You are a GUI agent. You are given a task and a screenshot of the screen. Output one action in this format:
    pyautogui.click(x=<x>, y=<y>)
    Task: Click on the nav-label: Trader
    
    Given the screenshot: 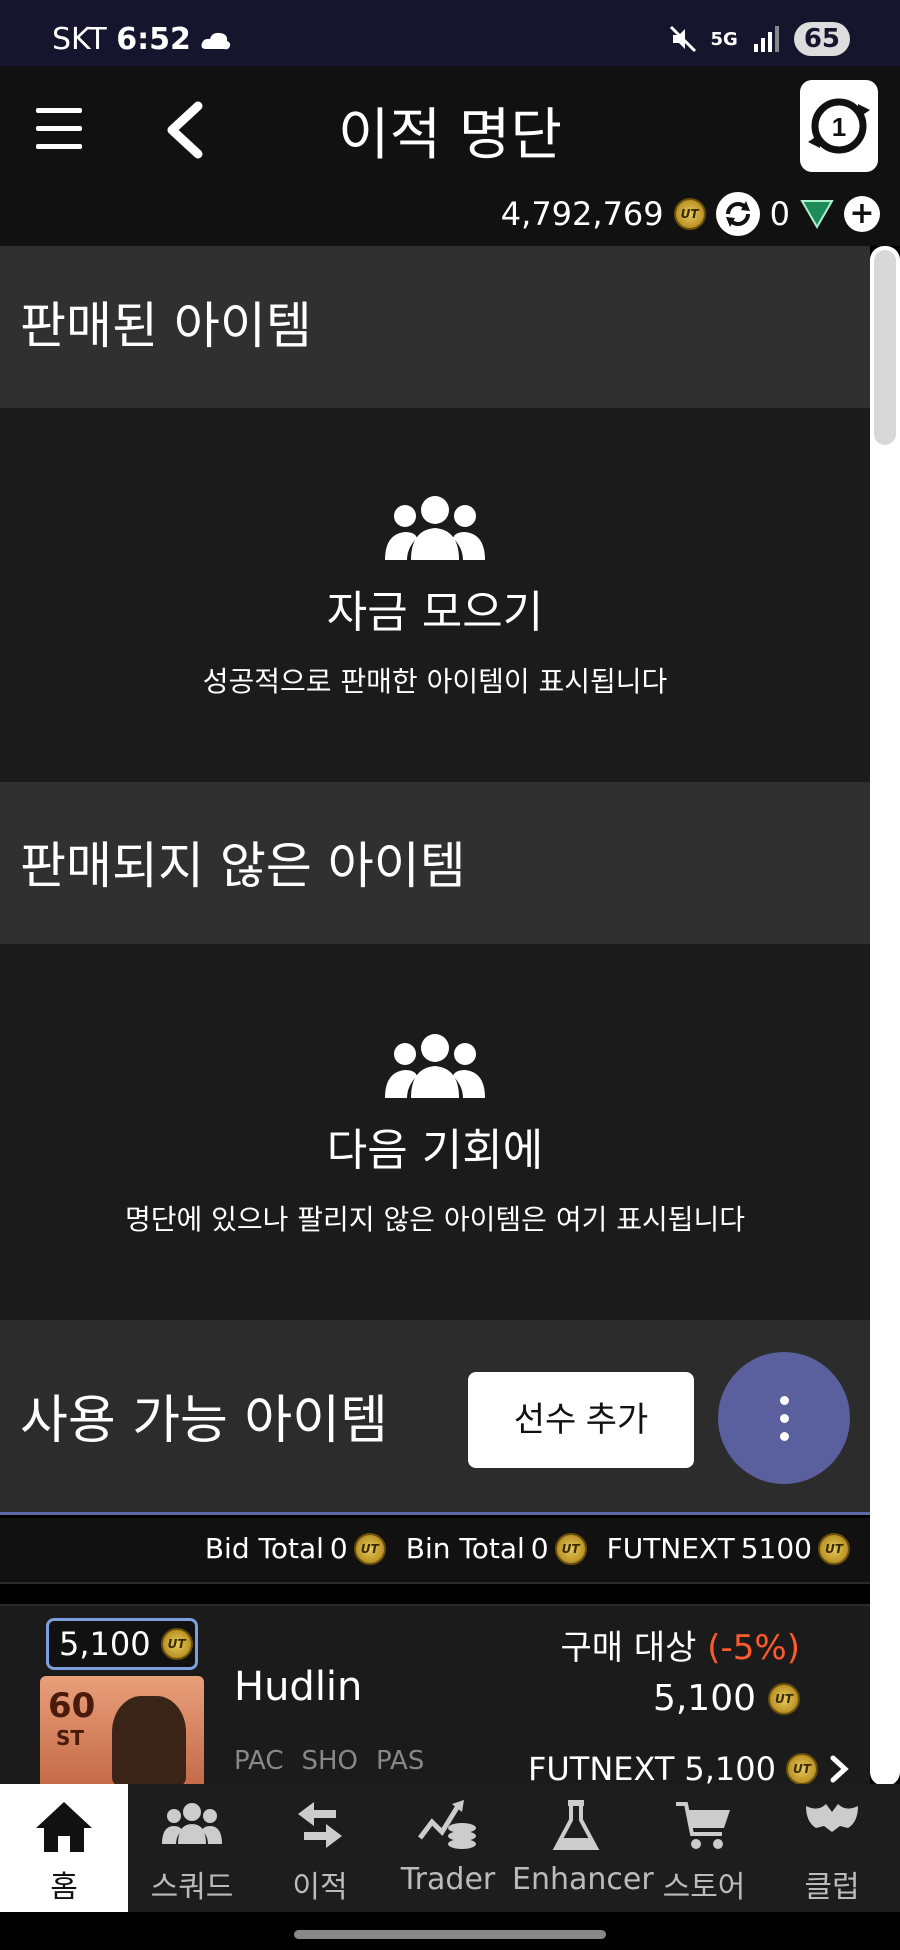 What is the action you would take?
    pyautogui.click(x=448, y=1879)
    